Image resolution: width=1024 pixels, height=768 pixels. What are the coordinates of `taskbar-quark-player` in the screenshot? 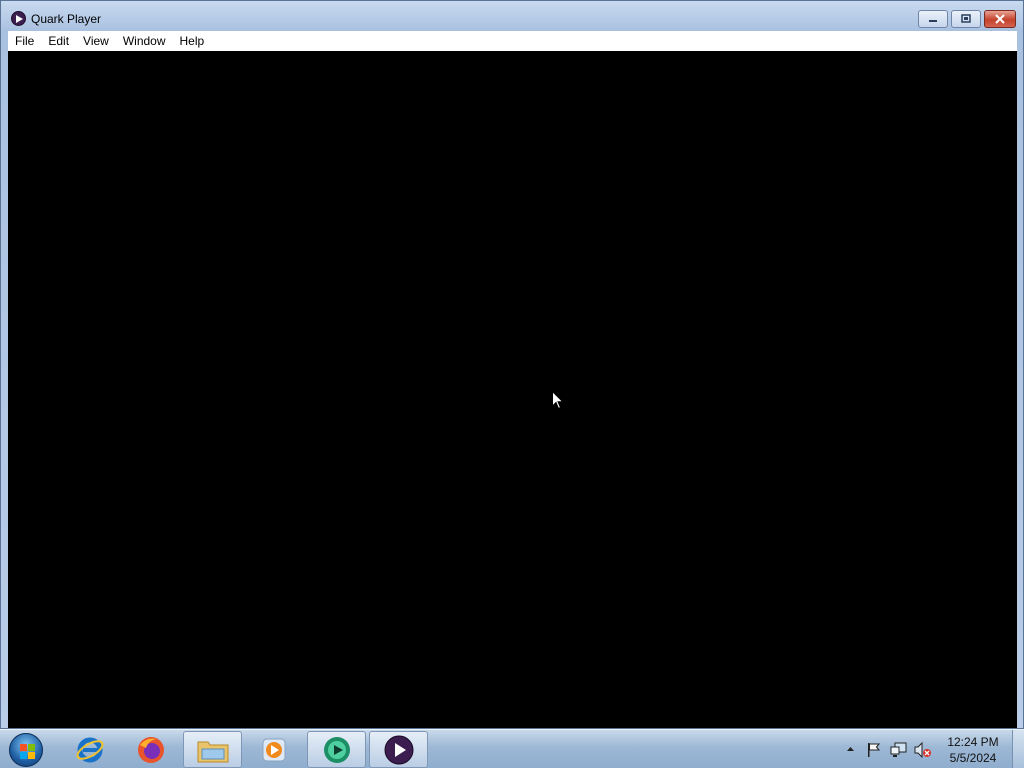 It's located at (398, 749).